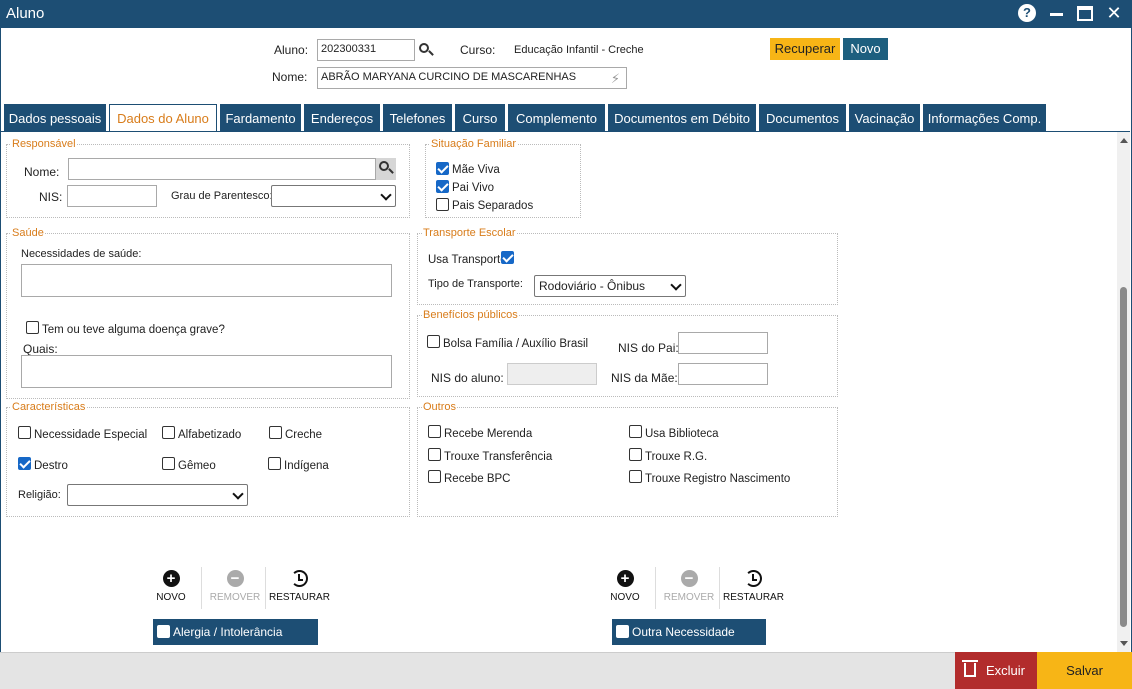  I want to click on trouxe-transferencia-label: Trouxe Transferência, so click(498, 457).